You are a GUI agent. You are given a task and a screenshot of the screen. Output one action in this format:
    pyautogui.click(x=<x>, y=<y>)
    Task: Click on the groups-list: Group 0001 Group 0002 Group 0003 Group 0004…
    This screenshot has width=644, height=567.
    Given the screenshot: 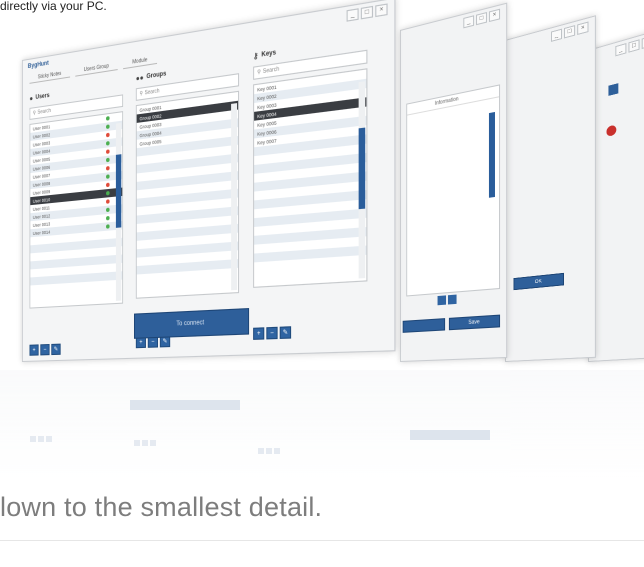 What is the action you would take?
    pyautogui.click(x=187, y=195)
    